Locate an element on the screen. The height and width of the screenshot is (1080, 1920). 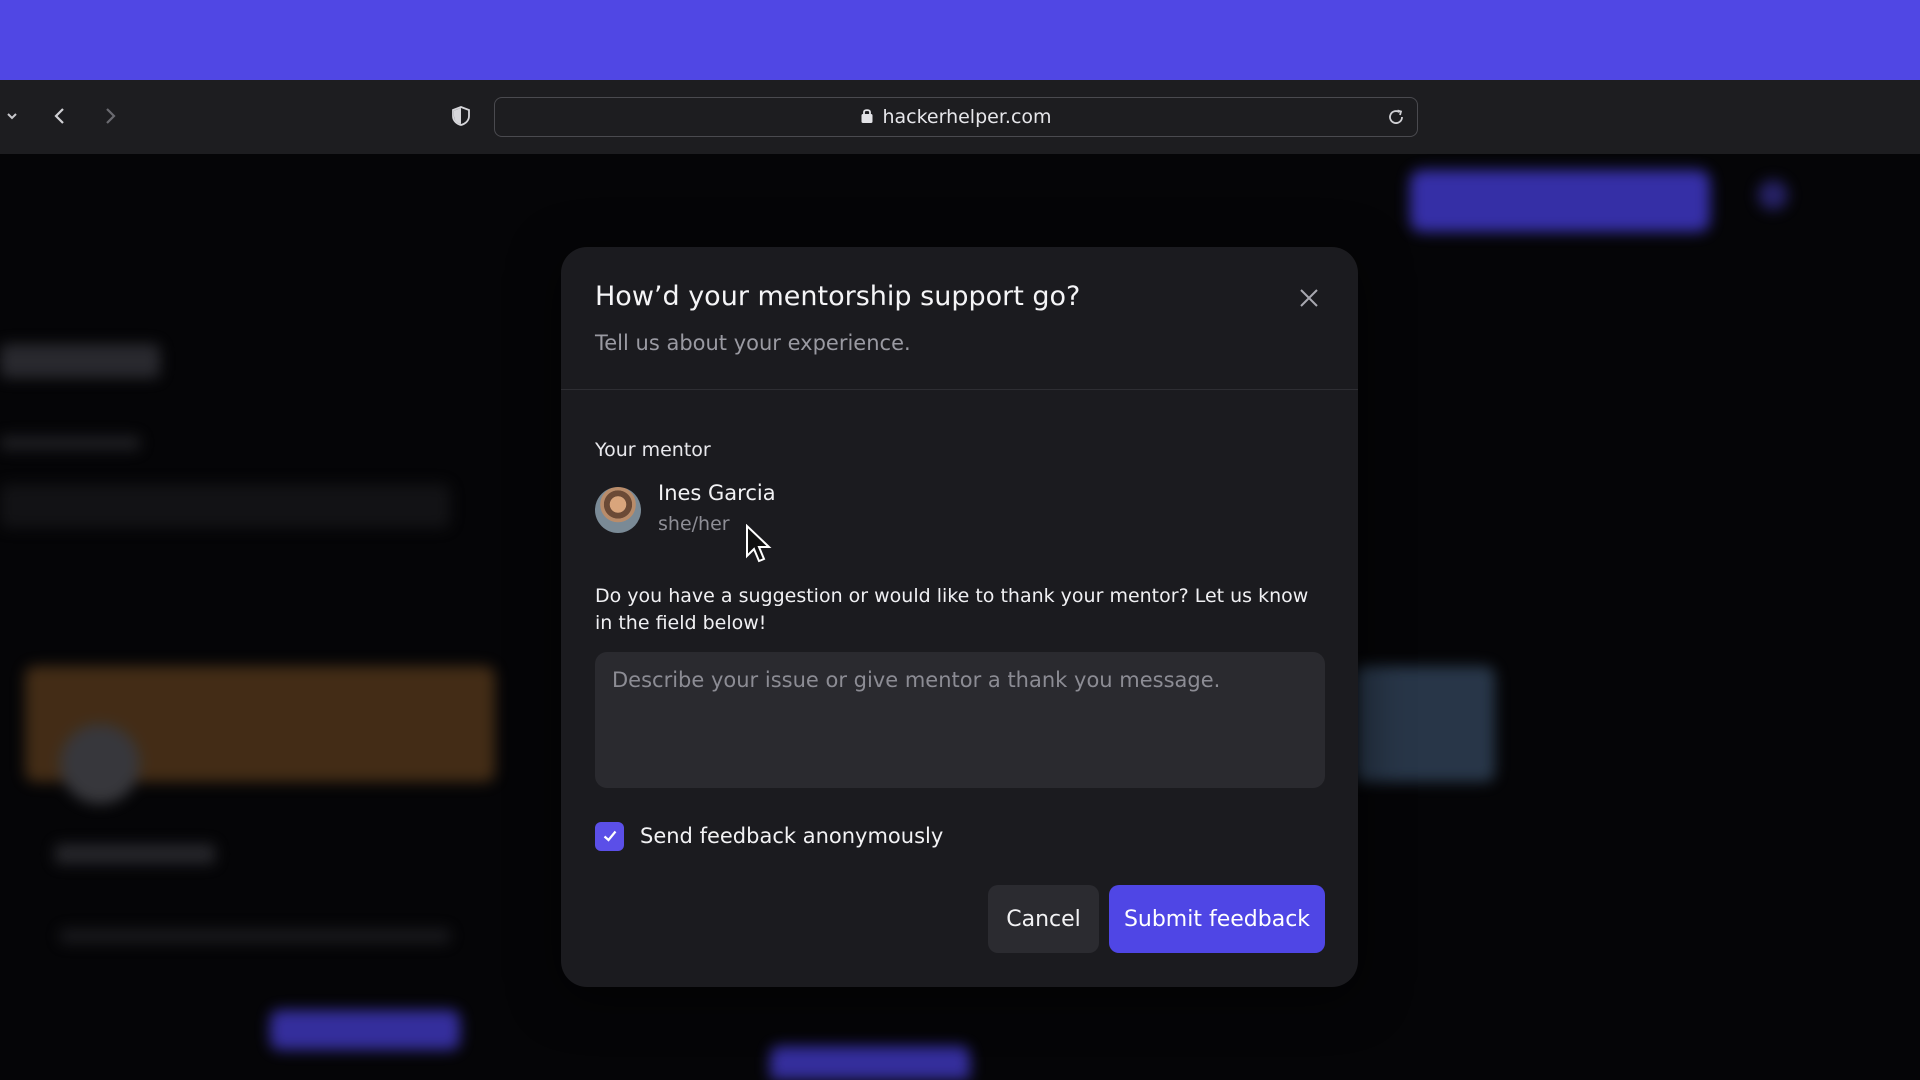
bg-avatar is located at coordinates (1773, 195).